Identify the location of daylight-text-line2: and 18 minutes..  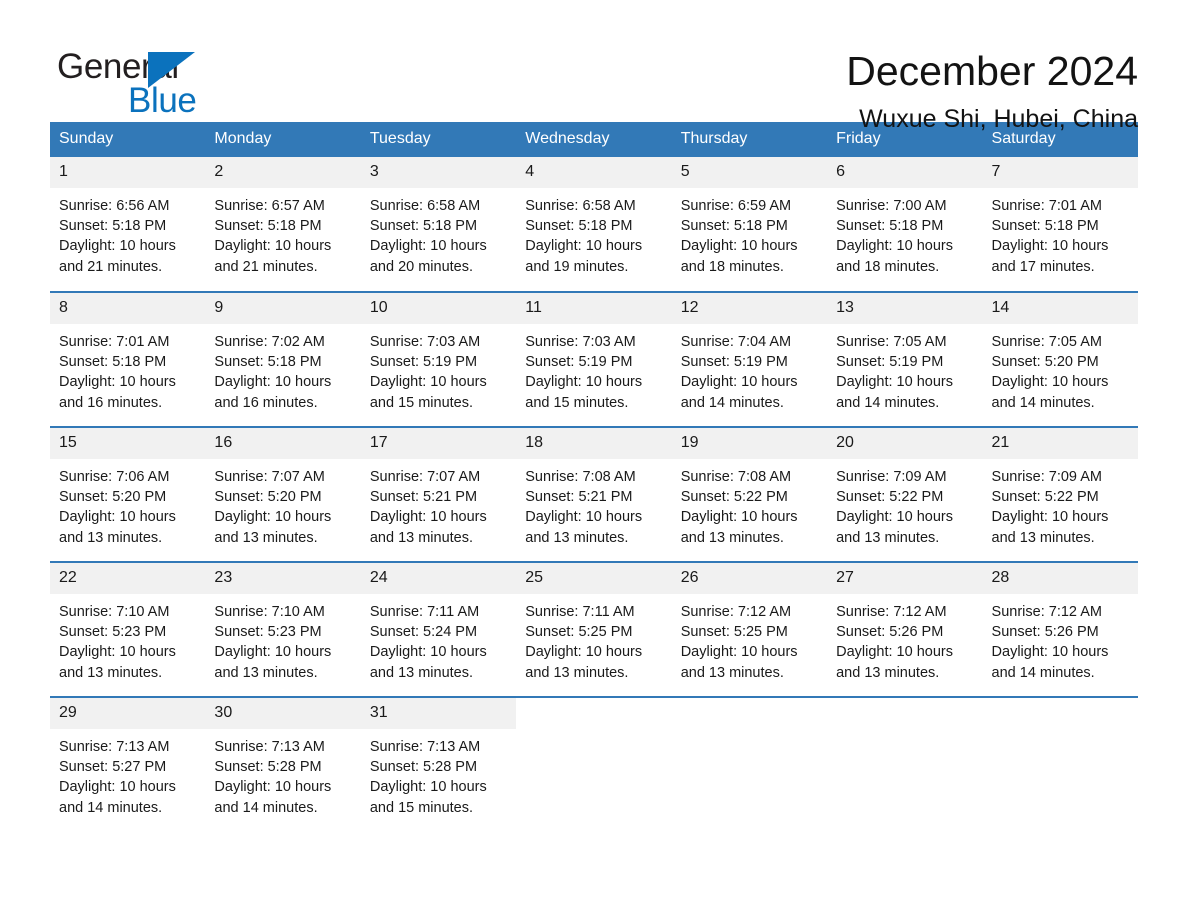
(732, 266).